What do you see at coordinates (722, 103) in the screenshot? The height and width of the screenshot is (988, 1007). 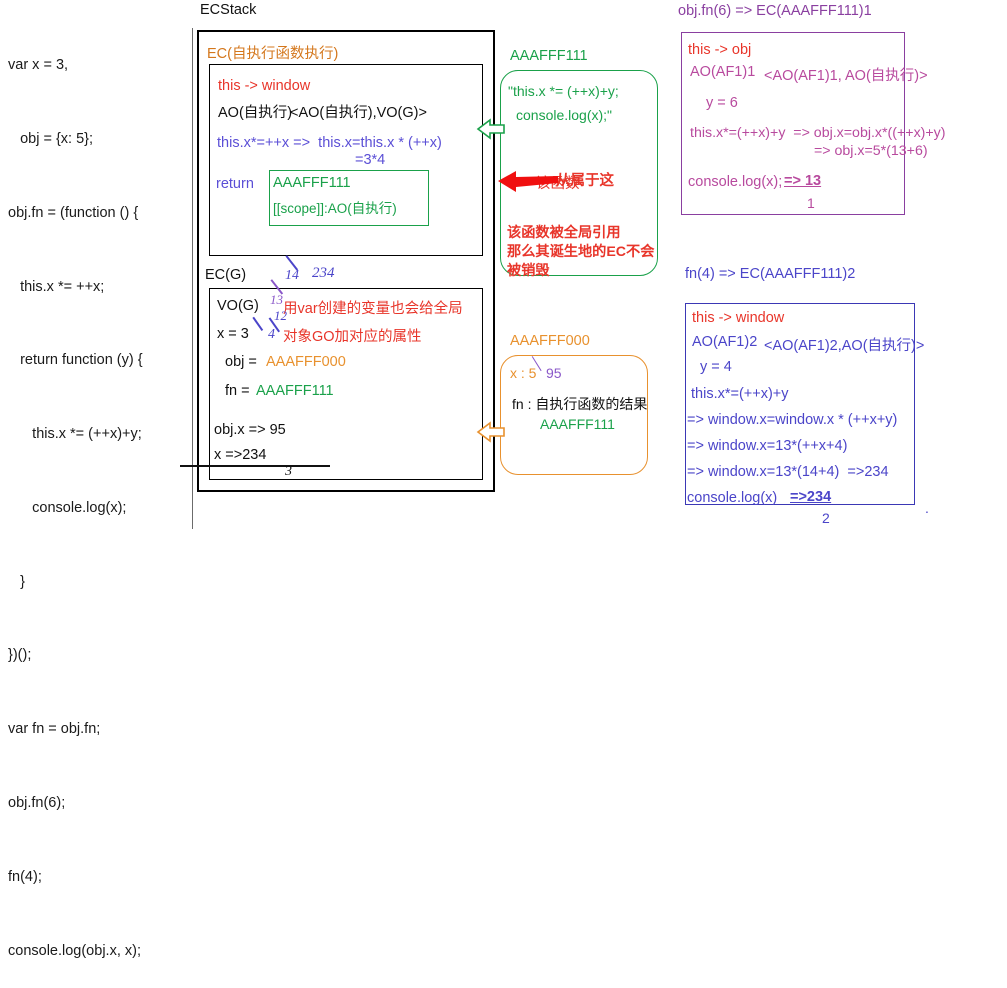 I see `objfn6-y-value: y = 6` at bounding box center [722, 103].